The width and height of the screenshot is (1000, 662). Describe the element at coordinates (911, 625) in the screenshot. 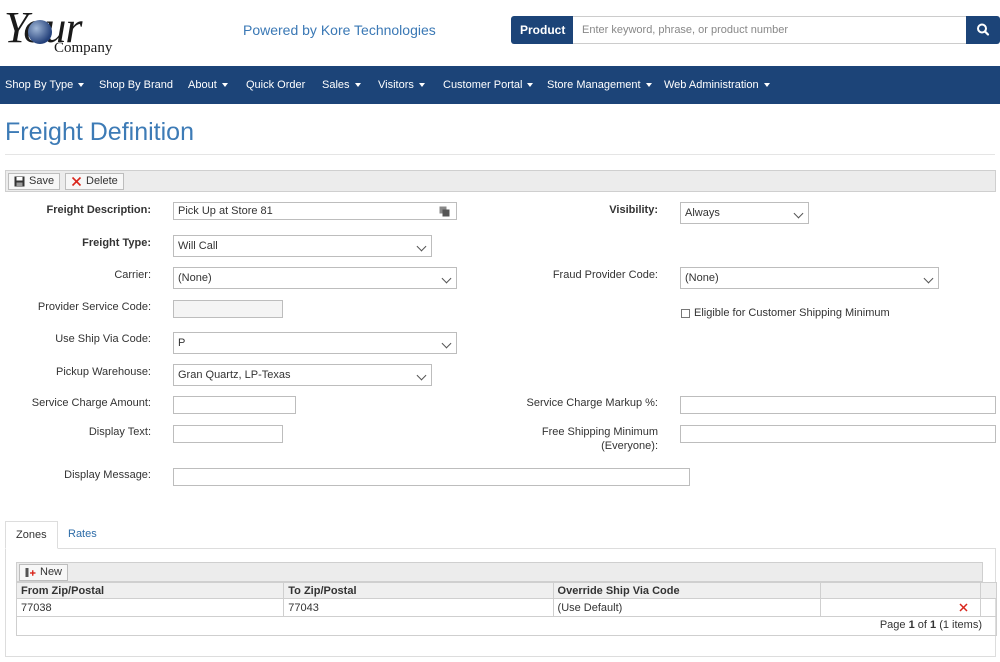

I see `pager-current: 1` at that location.